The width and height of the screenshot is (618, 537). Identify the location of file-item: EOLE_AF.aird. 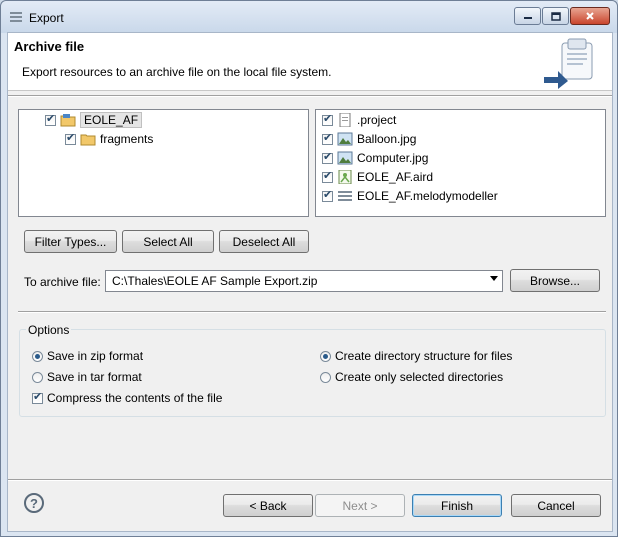
(377, 177).